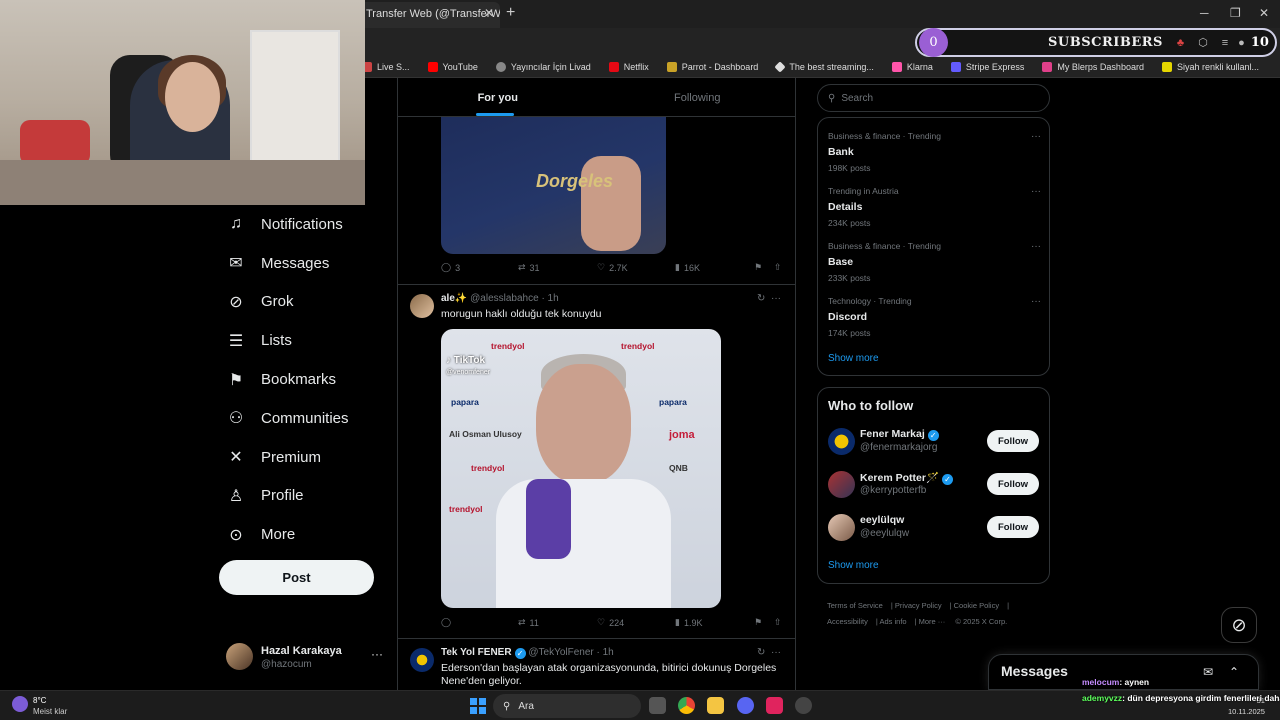  I want to click on tweet-author-handle: @TekYolFener, so click(560, 652).